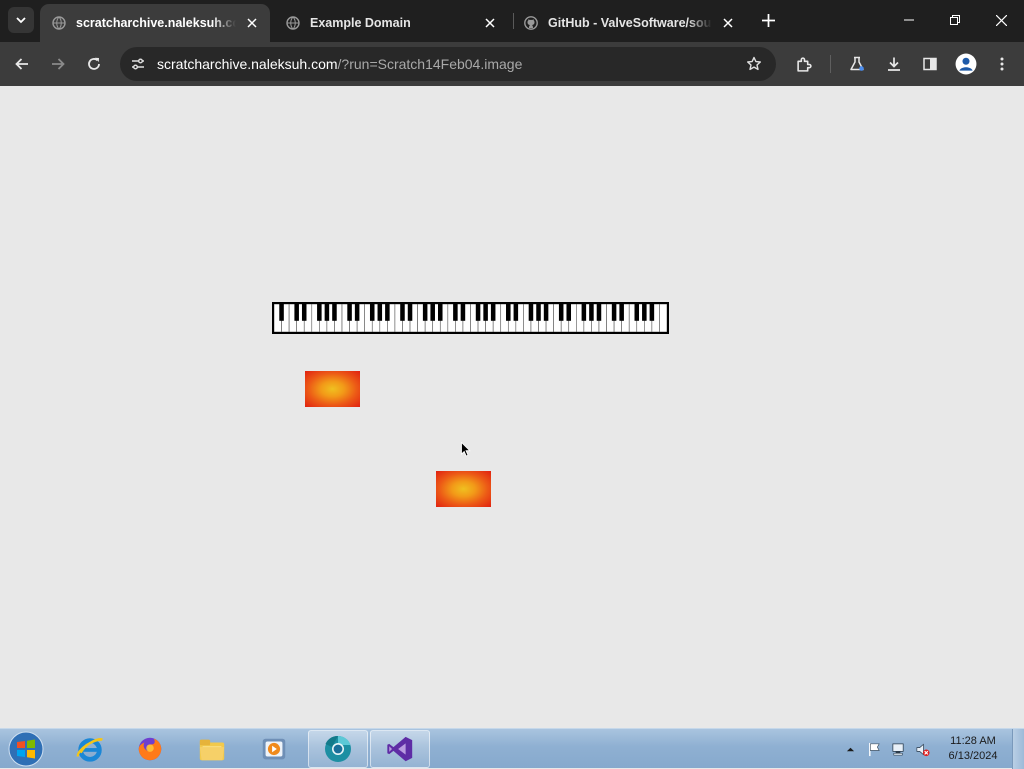  Describe the element at coordinates (94, 64) in the screenshot. I see `reload-button` at that location.